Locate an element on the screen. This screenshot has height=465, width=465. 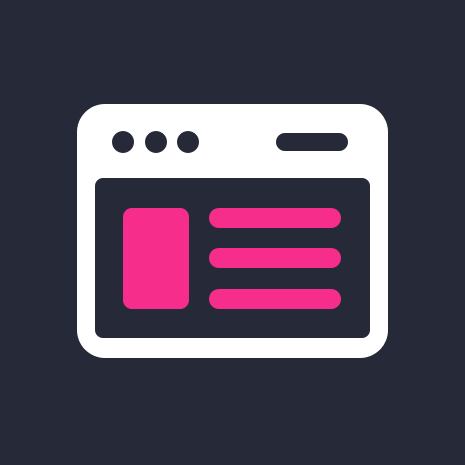
address-bar is located at coordinates (312, 142).